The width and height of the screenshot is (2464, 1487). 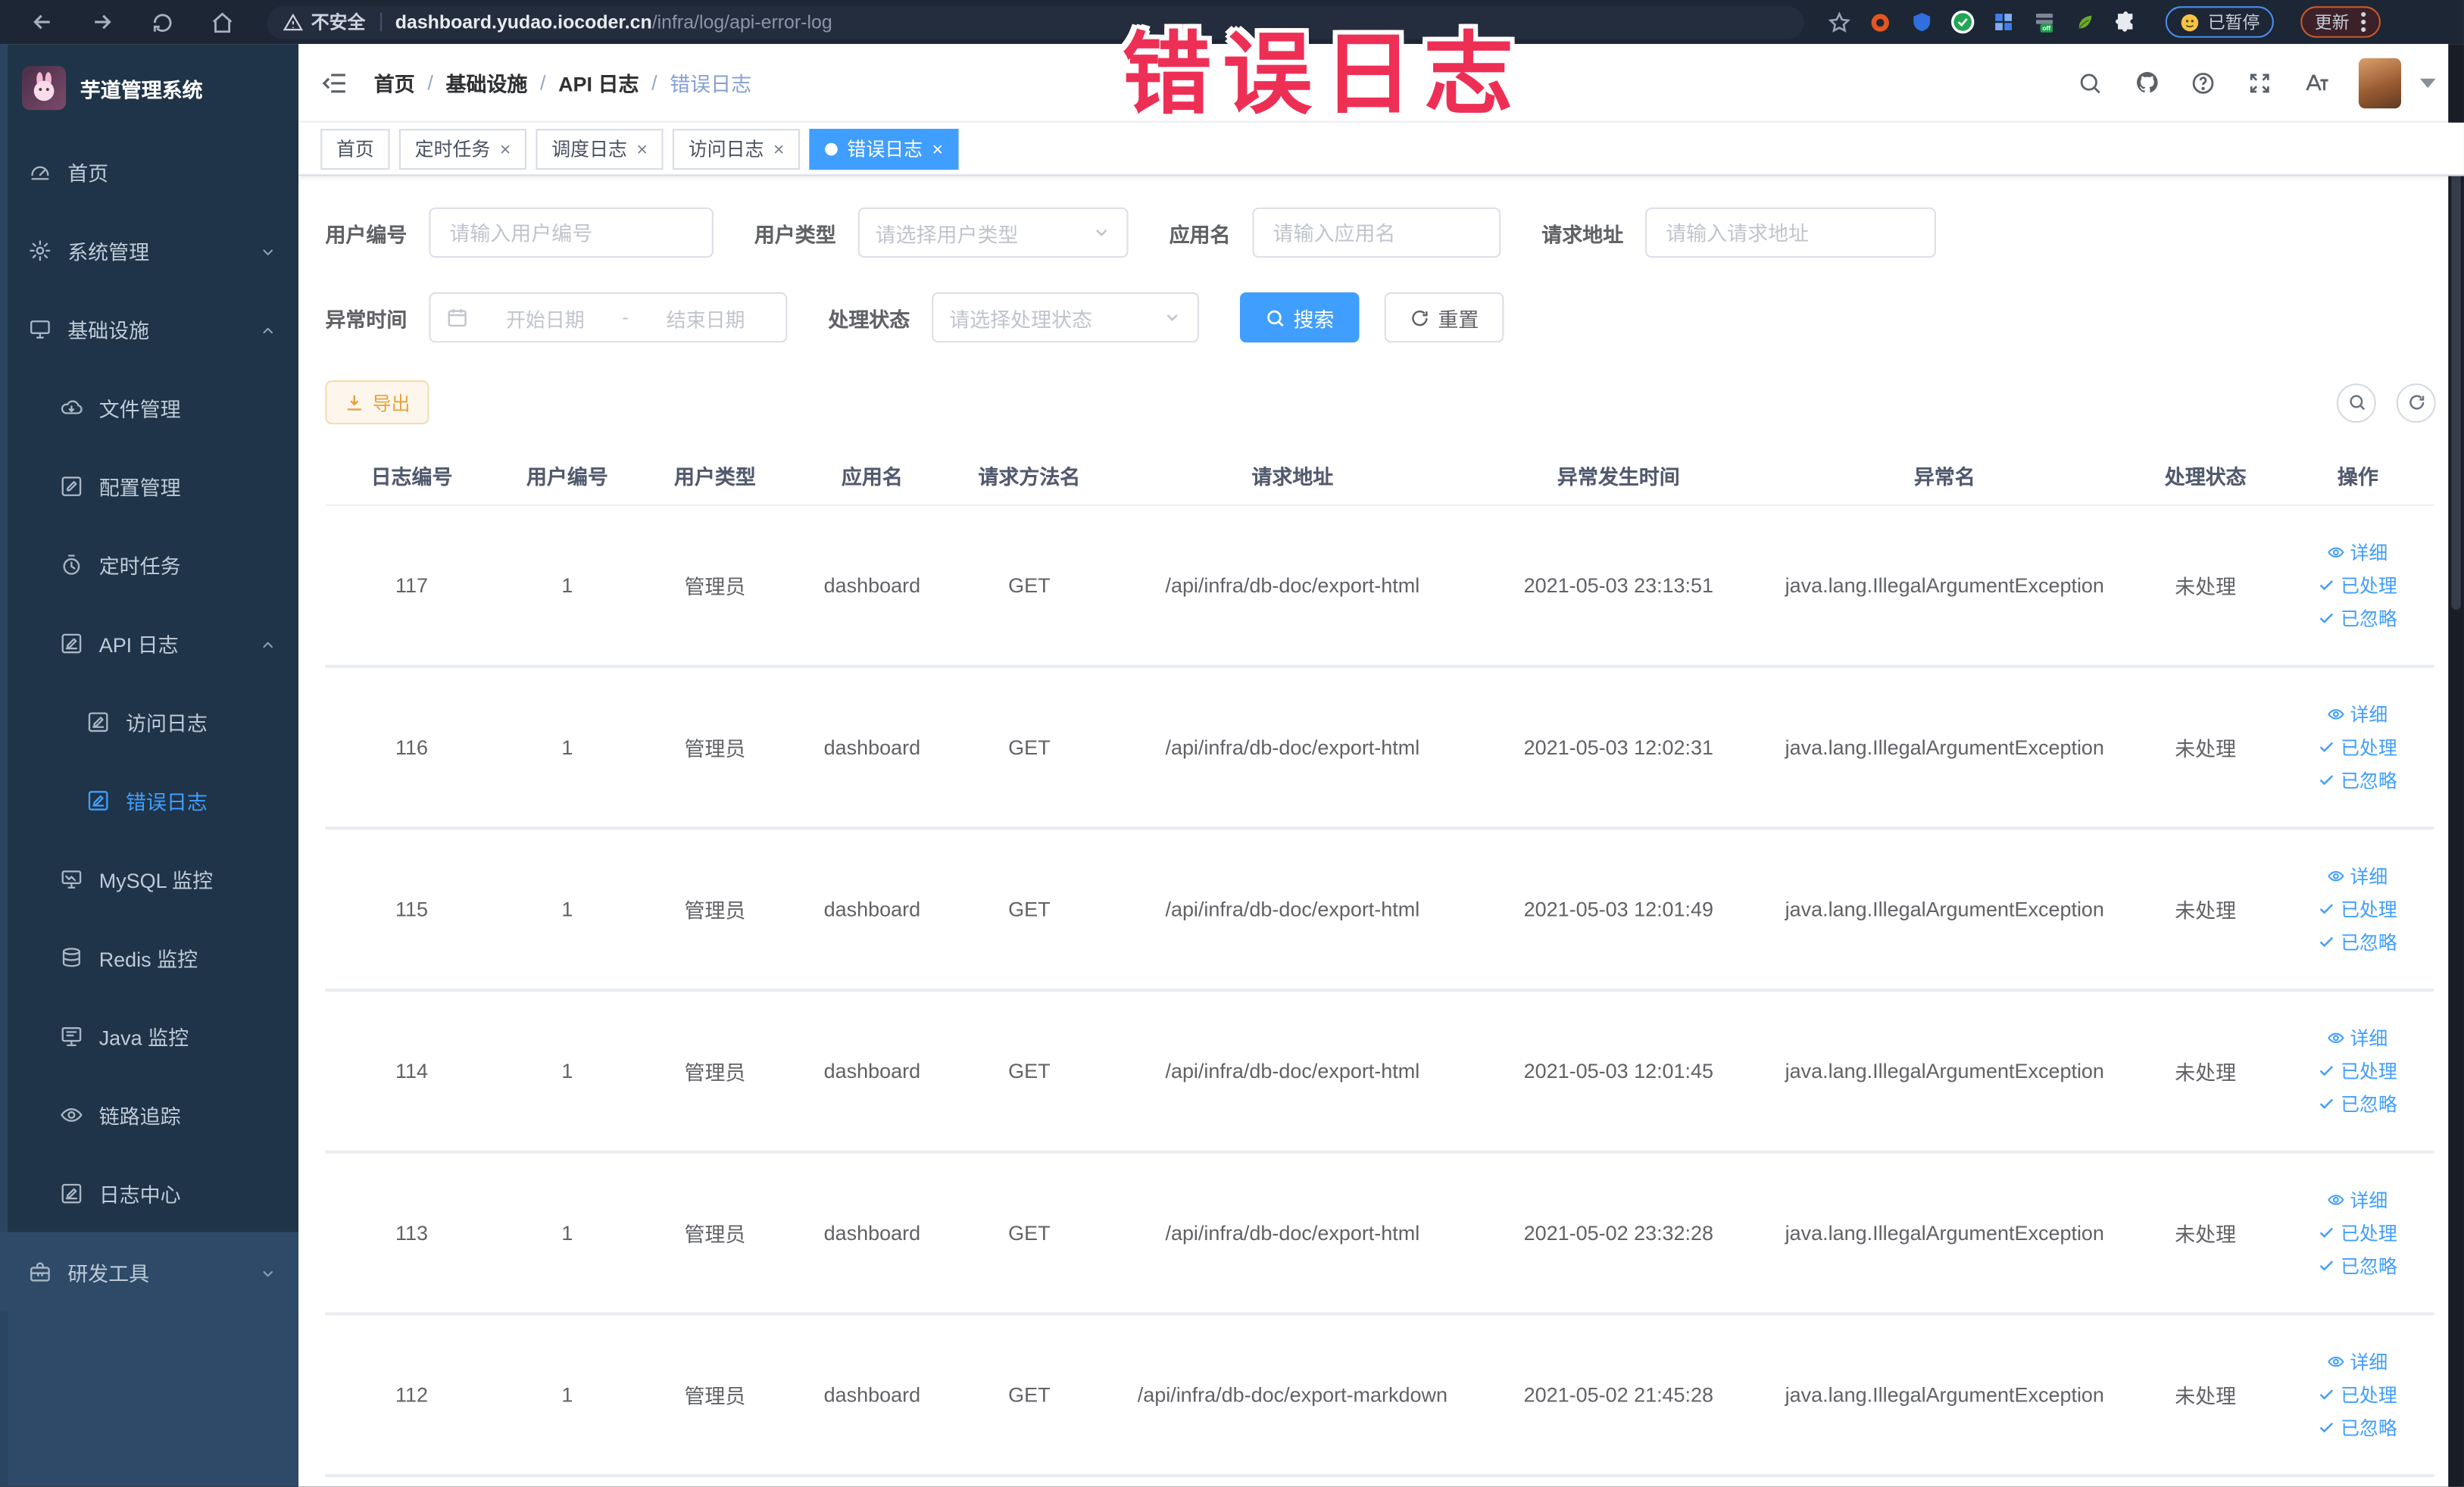 What do you see at coordinates (1379, 476) in the screenshot?
I see `table-header-row: 日志编号 用户编号 用户类型 应用名 请求方法名 请求地址 异常发生时间 异常名 处理状态 操作` at bounding box center [1379, 476].